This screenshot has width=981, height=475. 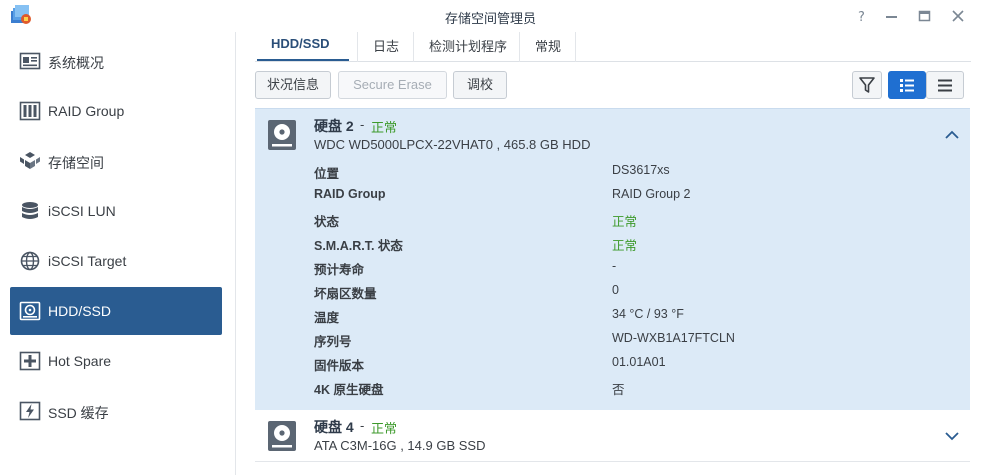 What do you see at coordinates (82, 211) in the screenshot?
I see `sidebar-item-label: iSCSI LUN` at bounding box center [82, 211].